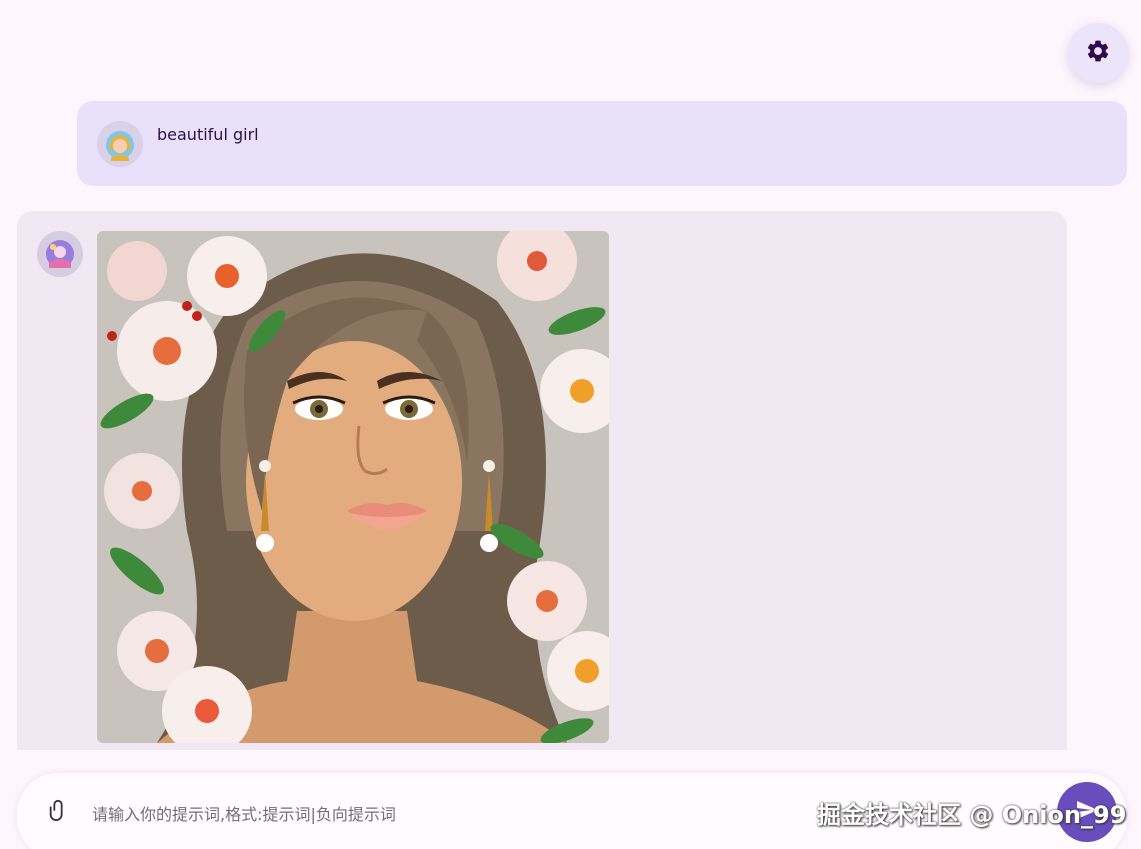  I want to click on user-avatar, so click(120, 144).